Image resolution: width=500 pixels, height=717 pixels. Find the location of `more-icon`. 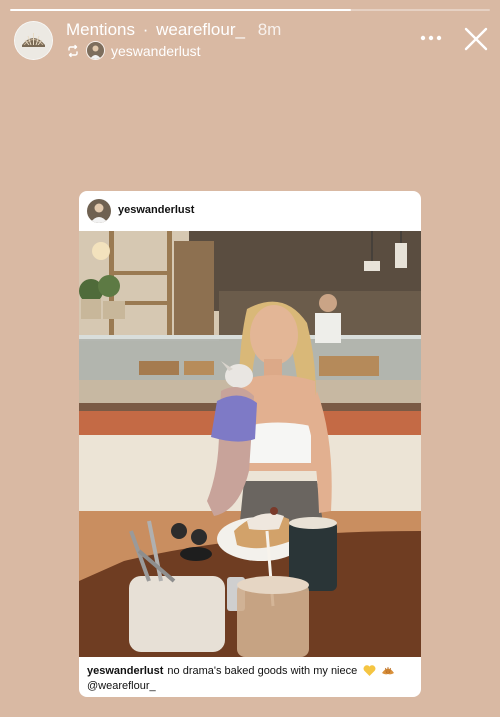

more-icon is located at coordinates (431, 38).